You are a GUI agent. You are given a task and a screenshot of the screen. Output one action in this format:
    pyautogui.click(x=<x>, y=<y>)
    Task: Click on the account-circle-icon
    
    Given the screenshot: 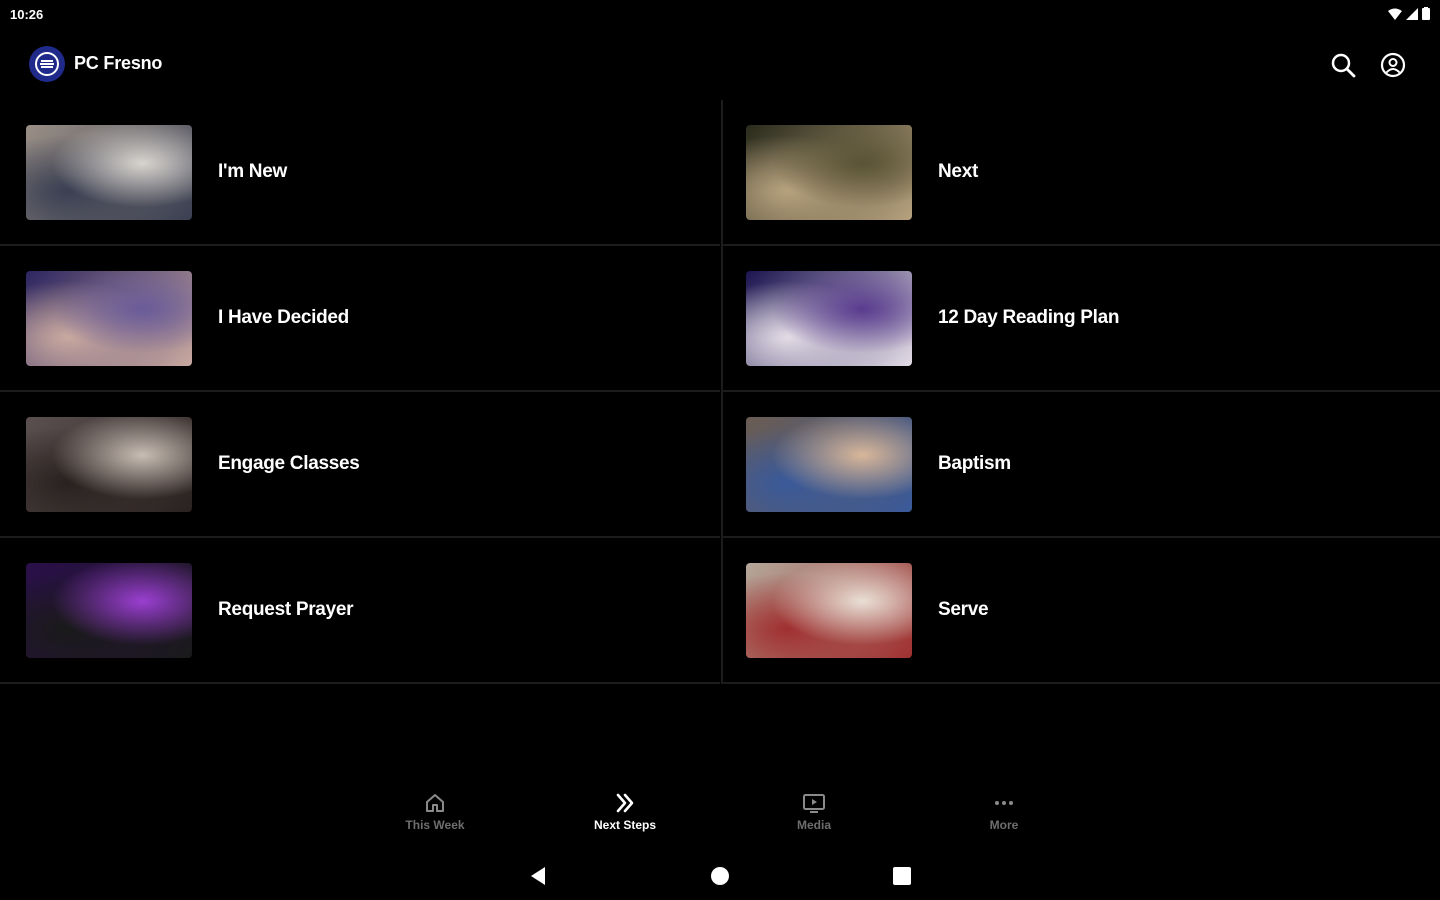 What is the action you would take?
    pyautogui.click(x=1393, y=65)
    